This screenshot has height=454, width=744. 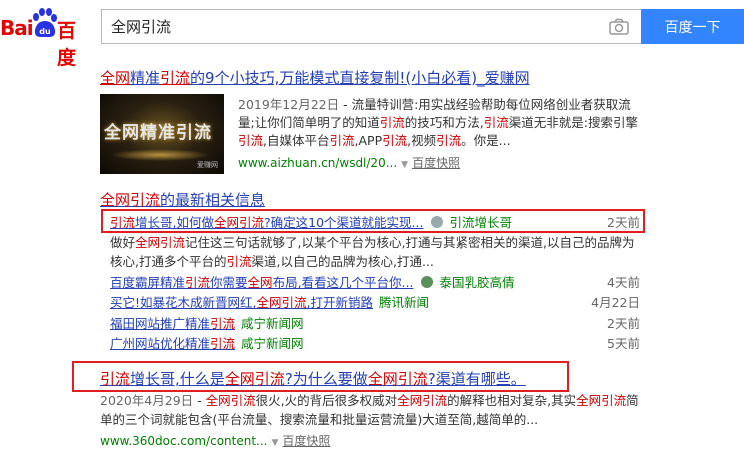 What do you see at coordinates (67, 44) in the screenshot?
I see `logo-baidu-cn: 百度` at bounding box center [67, 44].